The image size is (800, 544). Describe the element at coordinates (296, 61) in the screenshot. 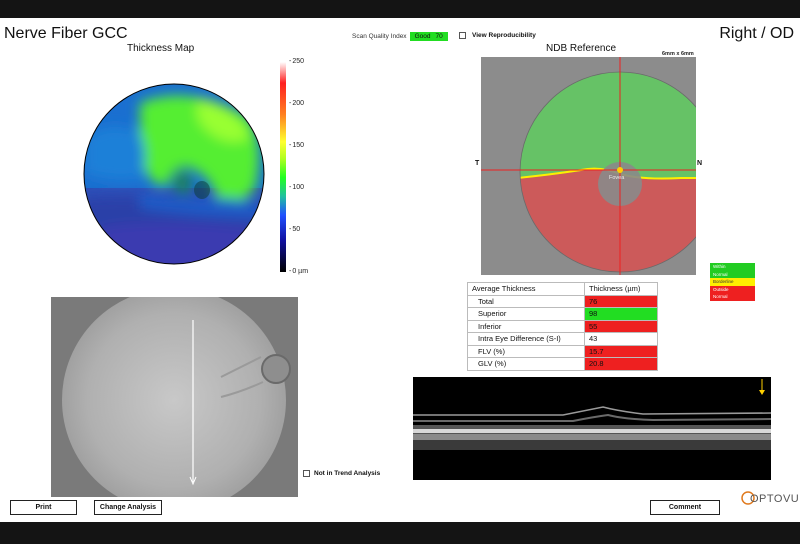

I see `colorbar-label-250: 250` at that location.